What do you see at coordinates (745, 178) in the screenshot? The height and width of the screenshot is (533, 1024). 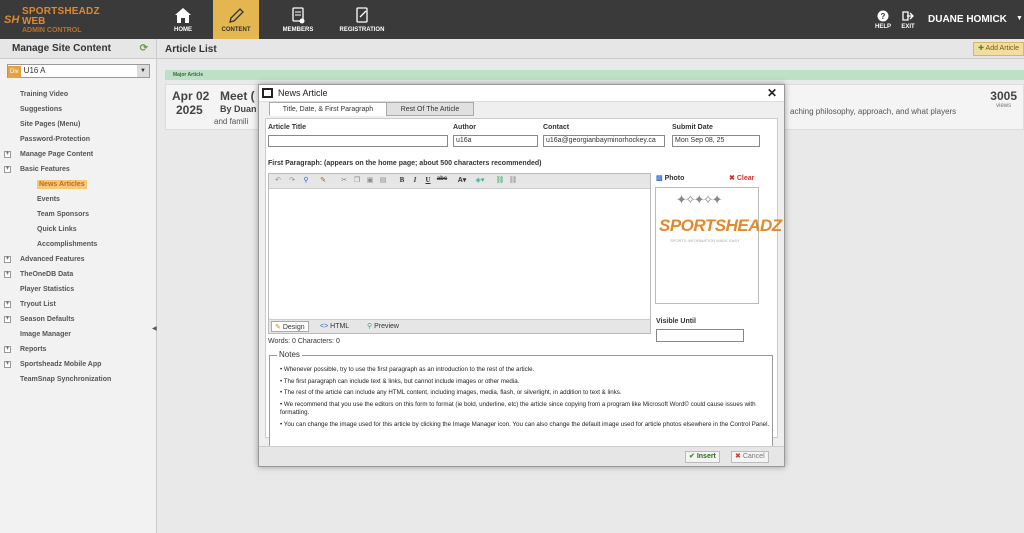 I see `clear-label: Clear` at bounding box center [745, 178].